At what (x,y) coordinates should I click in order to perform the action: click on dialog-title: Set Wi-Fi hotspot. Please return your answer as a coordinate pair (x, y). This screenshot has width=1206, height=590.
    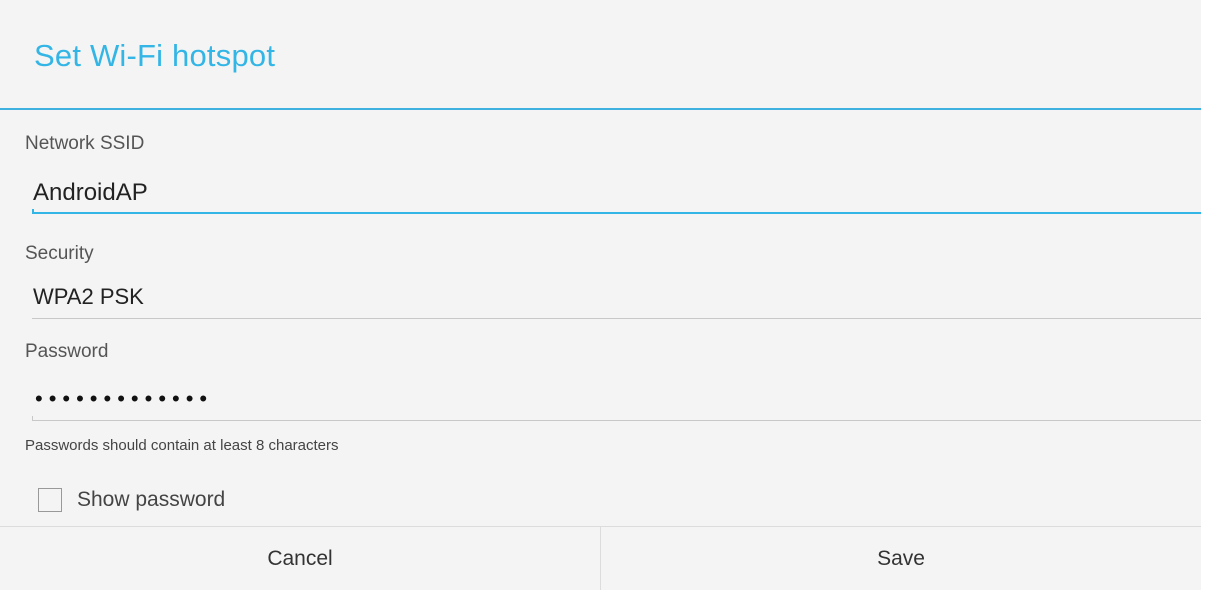
    Looking at the image, I should click on (155, 55).